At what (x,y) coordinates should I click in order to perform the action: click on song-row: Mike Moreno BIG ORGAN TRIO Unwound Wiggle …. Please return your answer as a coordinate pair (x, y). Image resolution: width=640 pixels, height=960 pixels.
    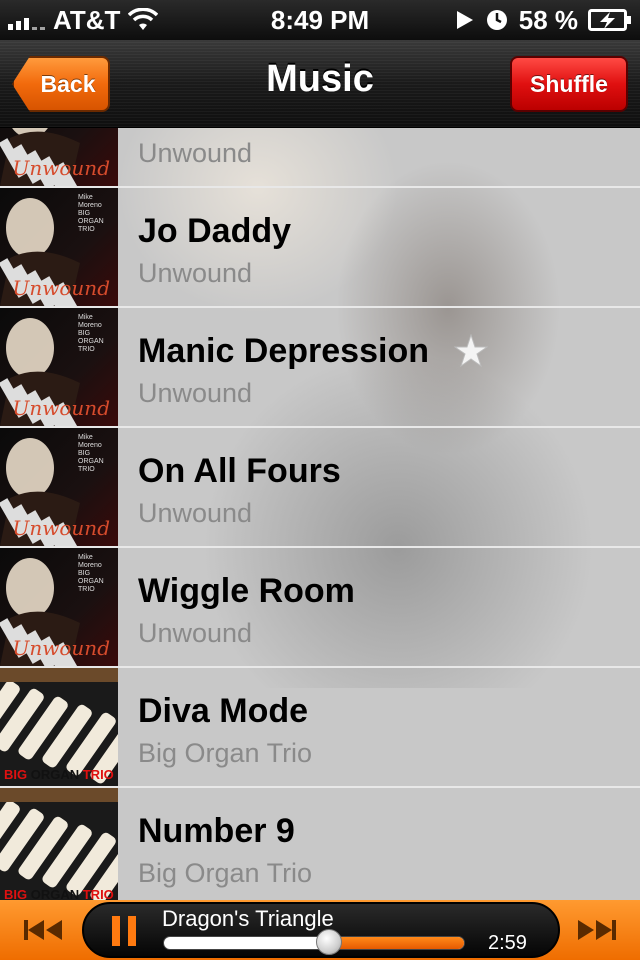
    Looking at the image, I should click on (320, 608).